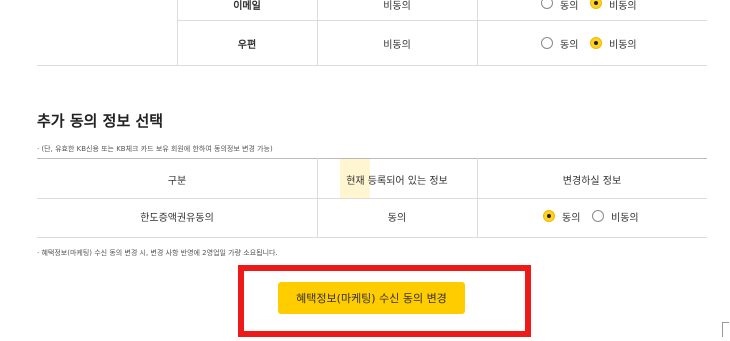 The height and width of the screenshot is (341, 730). I want to click on row-category: 한도증액권유동의, so click(177, 218).